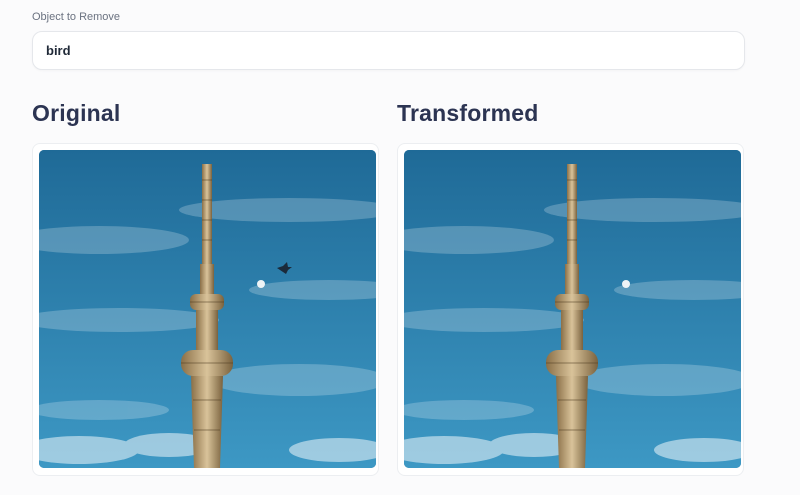 Image resolution: width=800 pixels, height=495 pixels. What do you see at coordinates (76, 17) in the screenshot?
I see `object-to-remove-label: Object to Remove` at bounding box center [76, 17].